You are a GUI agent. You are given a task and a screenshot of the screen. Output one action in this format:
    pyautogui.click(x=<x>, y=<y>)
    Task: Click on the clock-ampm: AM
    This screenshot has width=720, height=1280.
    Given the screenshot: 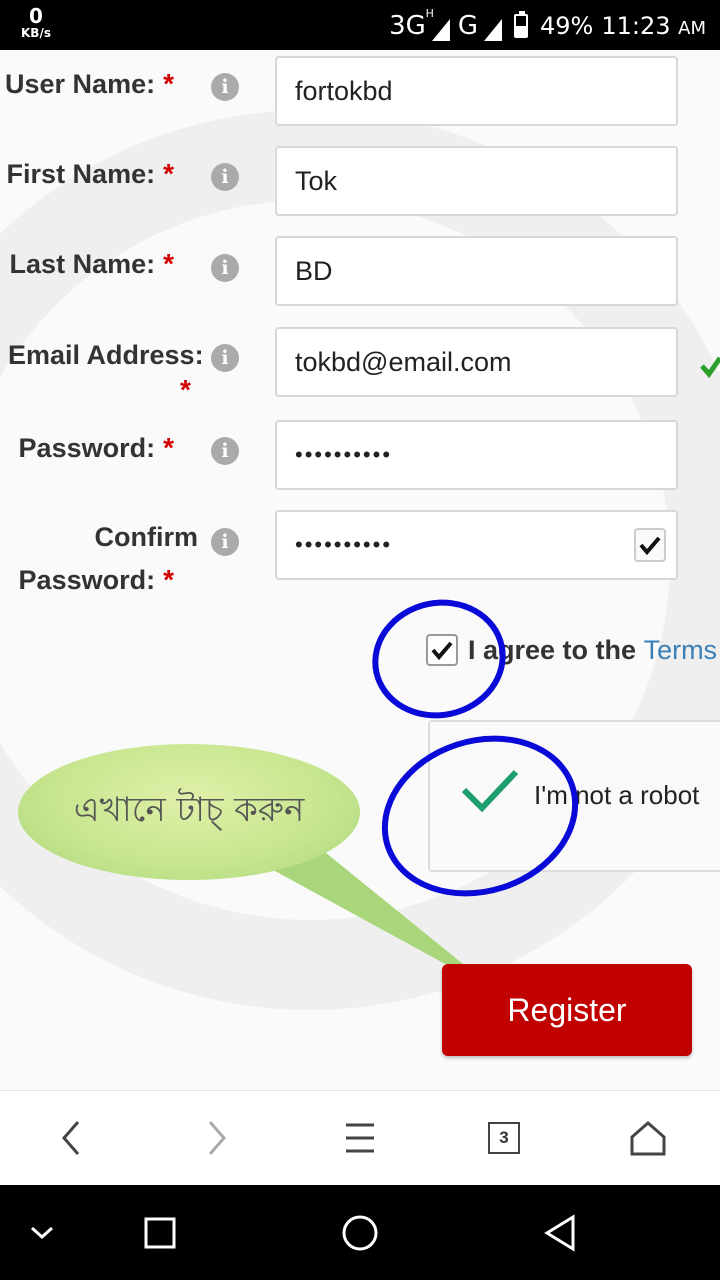 What is the action you would take?
    pyautogui.click(x=692, y=28)
    